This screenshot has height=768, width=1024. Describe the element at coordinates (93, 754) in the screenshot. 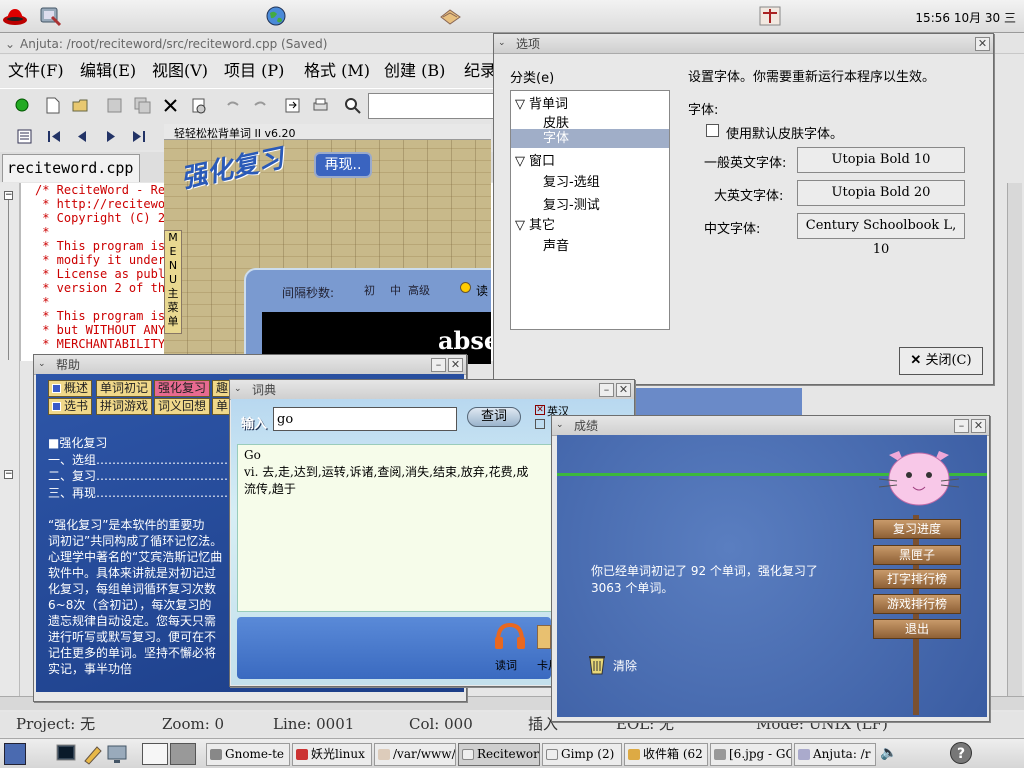

I see `editor-icon` at that location.